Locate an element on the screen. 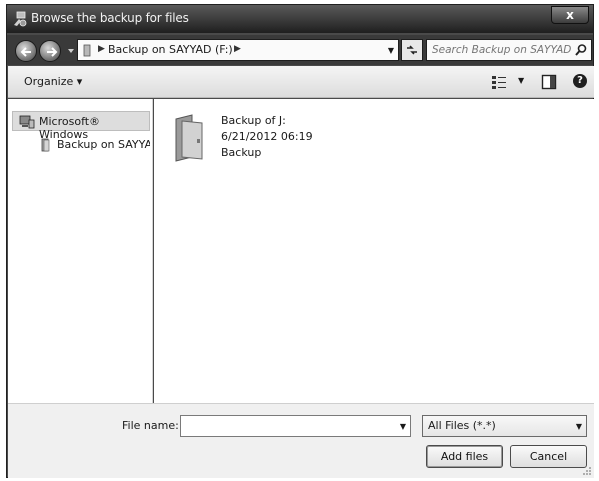  command-toolbar: Organize ▾ ▼ ? is located at coordinates (301, 82).